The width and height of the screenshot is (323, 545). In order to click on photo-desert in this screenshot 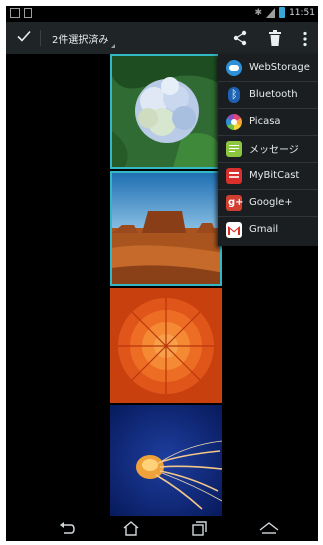, I will do `click(166, 228)`.